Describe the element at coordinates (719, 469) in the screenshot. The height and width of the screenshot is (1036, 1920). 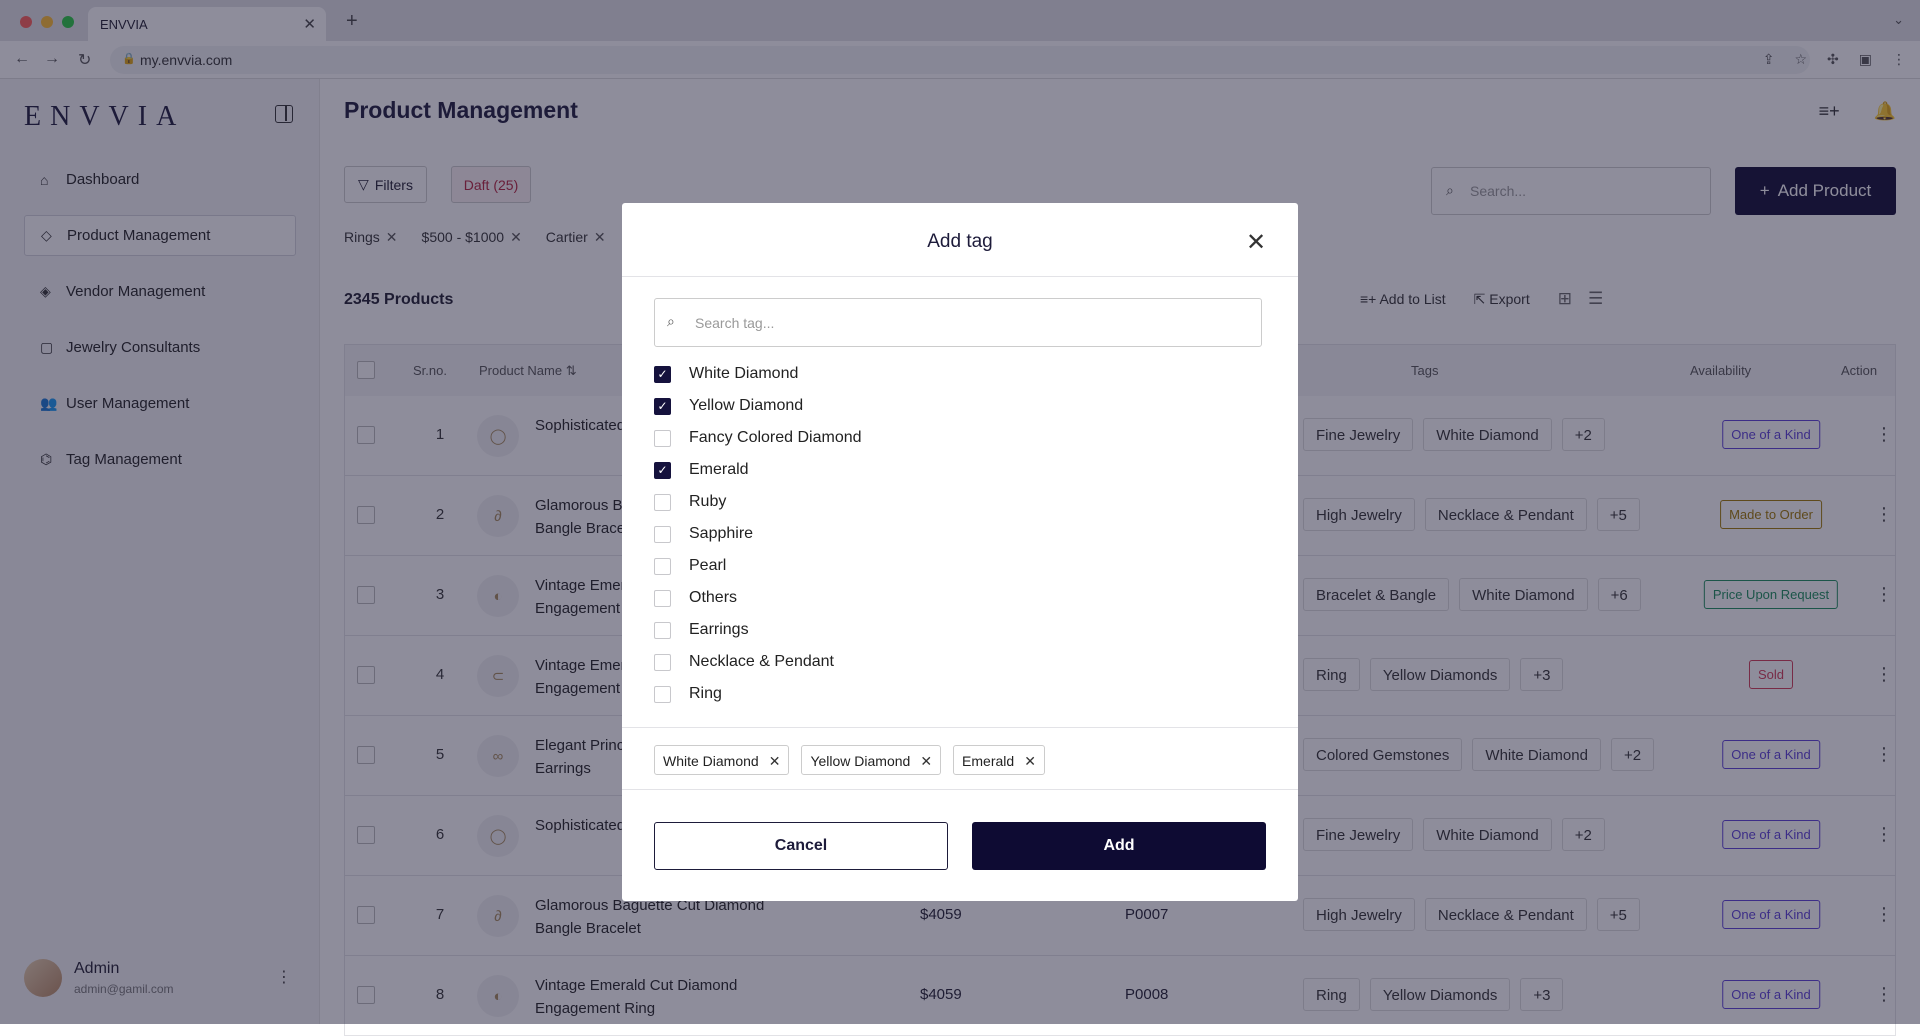
I see `tag-option-label: Emerald` at that location.